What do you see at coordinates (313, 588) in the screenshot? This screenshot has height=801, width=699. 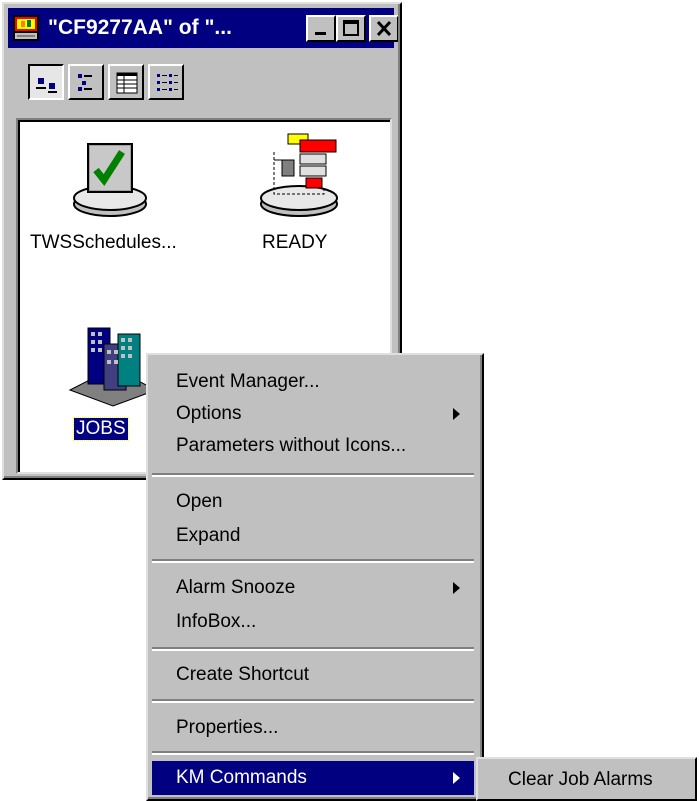 I see `menu-item-alarm-snooze: Alarm Snooze` at bounding box center [313, 588].